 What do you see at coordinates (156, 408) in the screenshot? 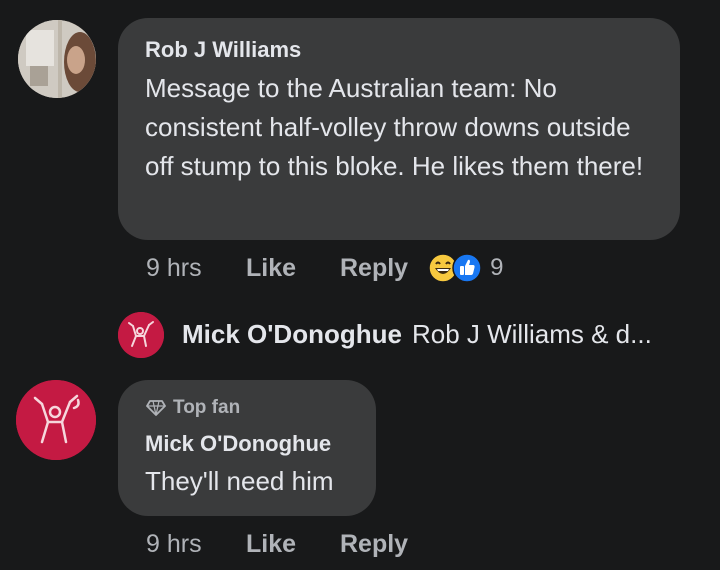
I see `diamond-icon` at bounding box center [156, 408].